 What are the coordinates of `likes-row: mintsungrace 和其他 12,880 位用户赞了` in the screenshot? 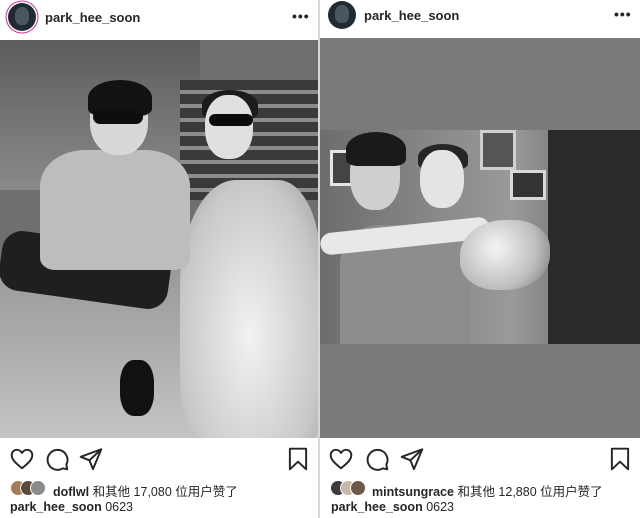 It's located at (480, 489).